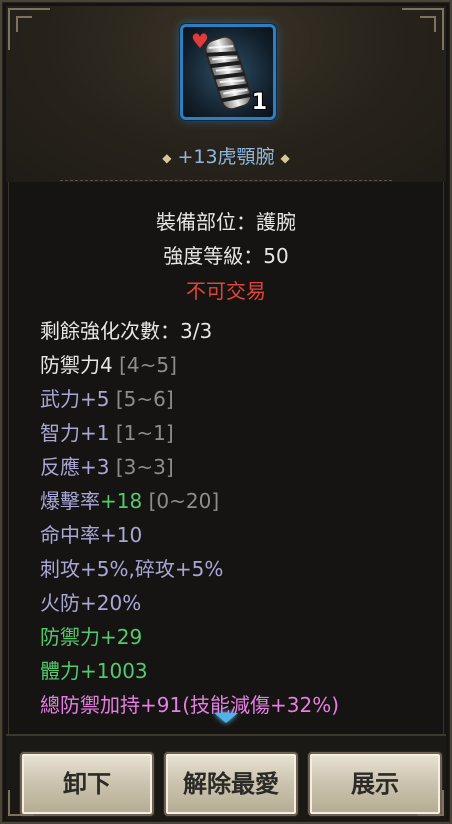  I want to click on stat-line: 反應+3 [3~3], so click(107, 465).